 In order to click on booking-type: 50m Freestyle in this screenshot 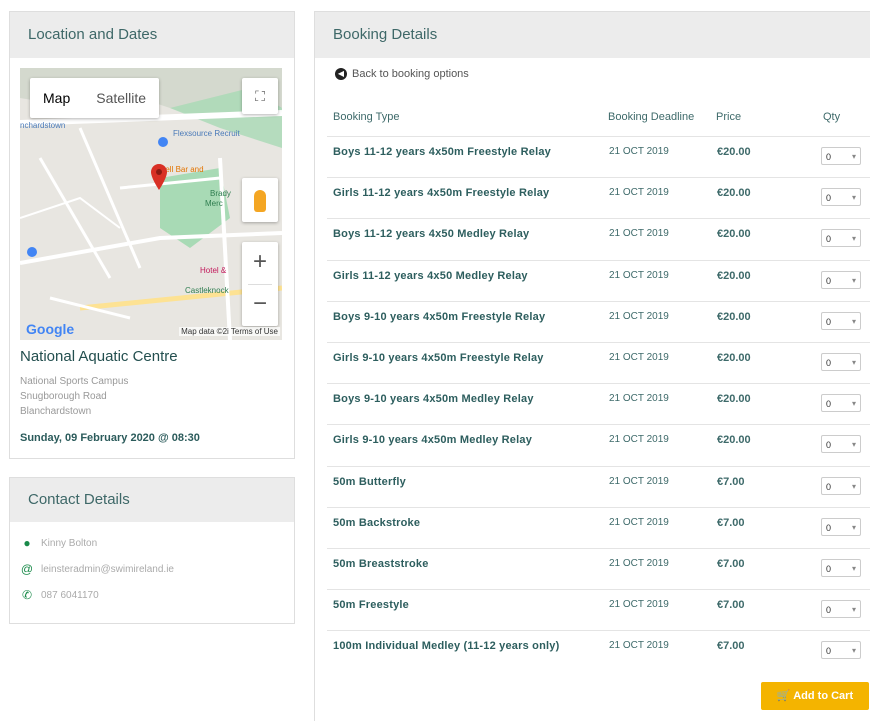, I will do `click(371, 605)`.